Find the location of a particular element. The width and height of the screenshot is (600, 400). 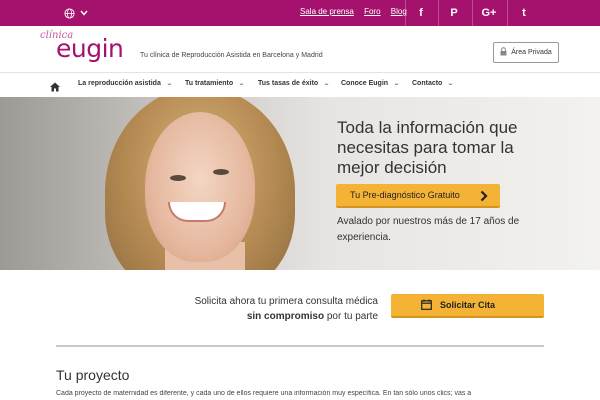

cta-bold: sin compromiso is located at coordinates (285, 316).